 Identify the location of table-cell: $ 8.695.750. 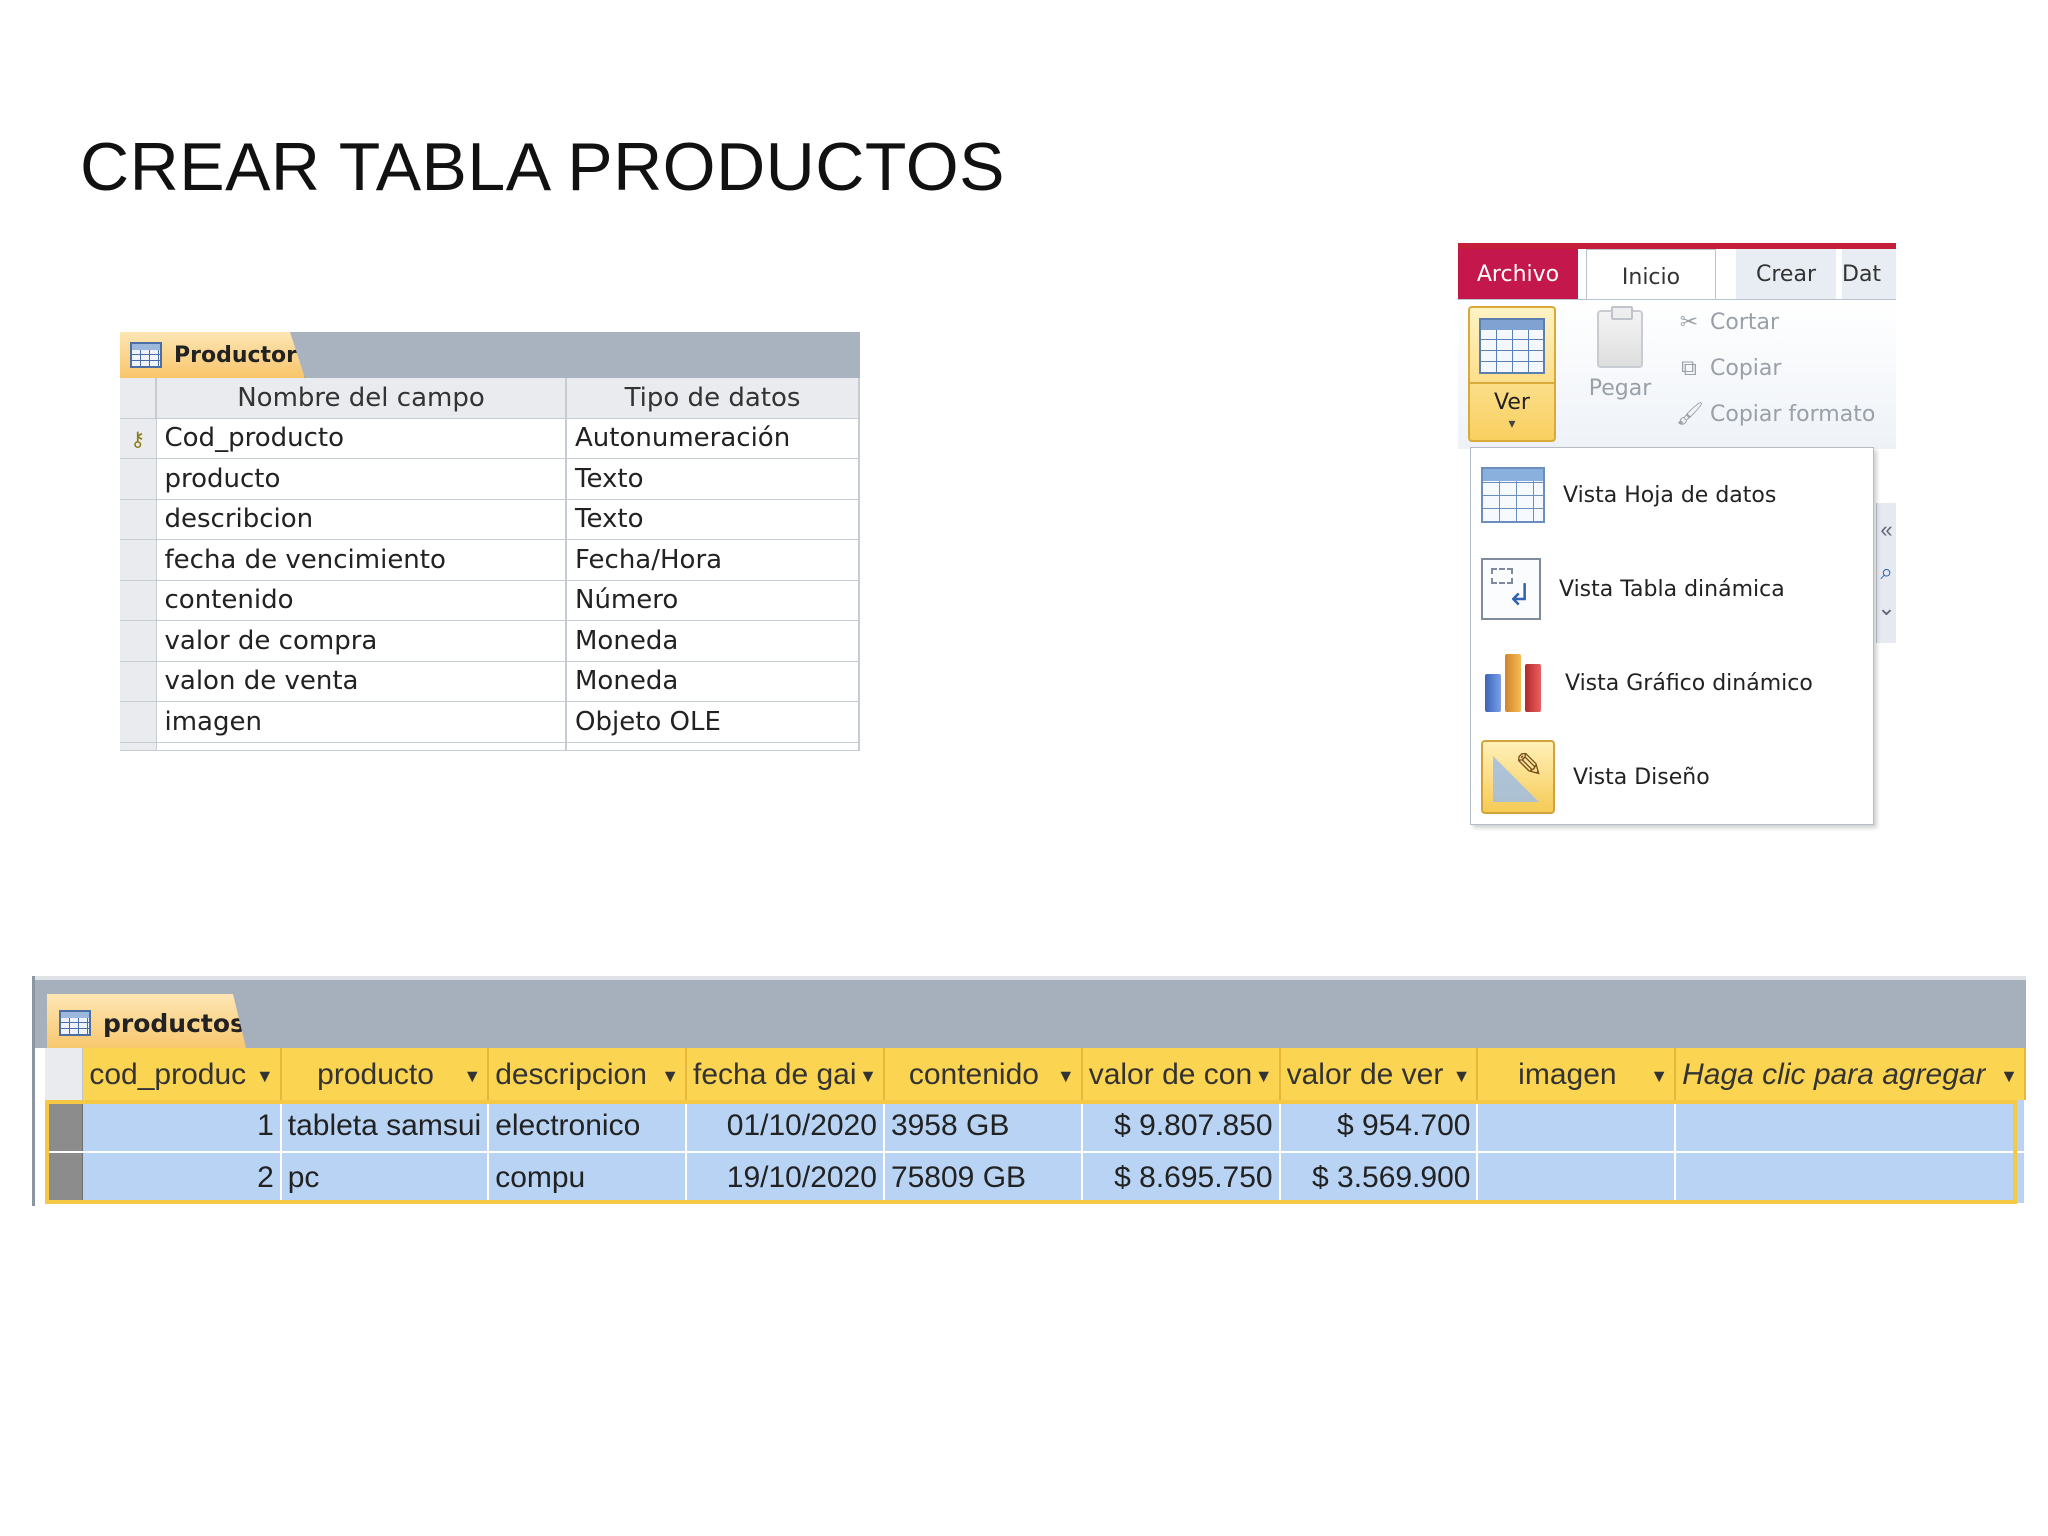
(1181, 1178).